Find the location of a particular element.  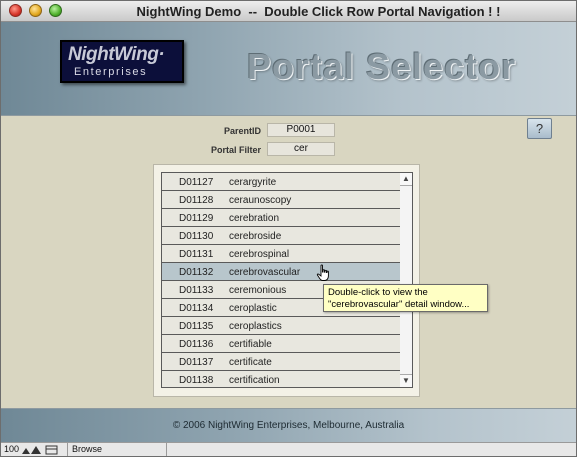

row-name: cerebroside is located at coordinates (255, 236).